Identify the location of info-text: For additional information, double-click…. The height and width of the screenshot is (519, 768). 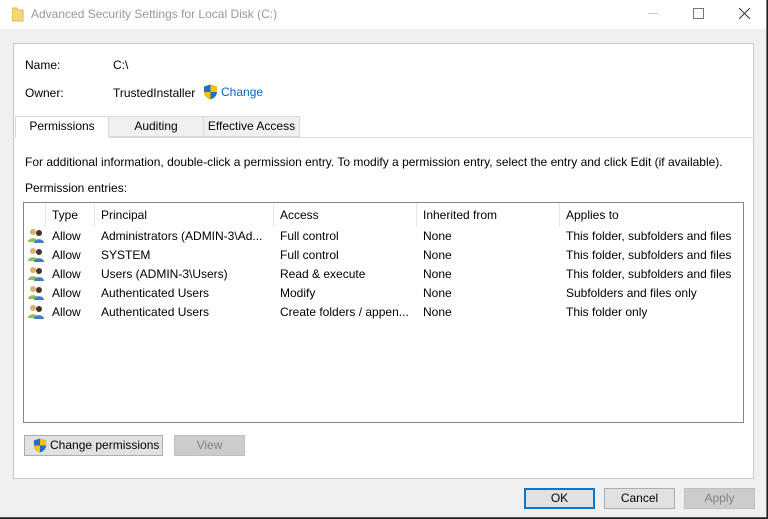
(374, 162).